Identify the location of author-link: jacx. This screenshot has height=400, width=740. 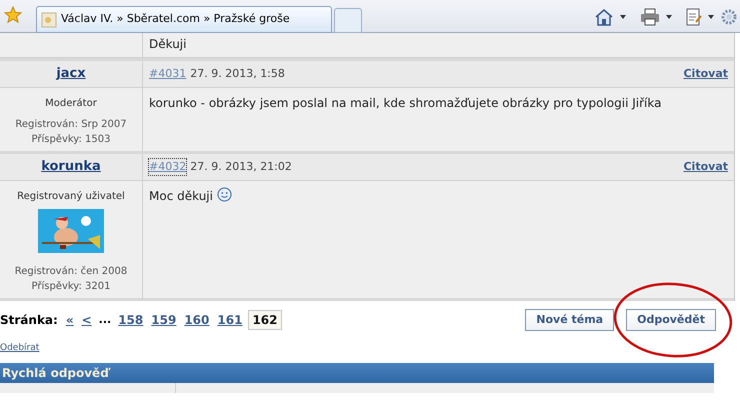
(71, 74).